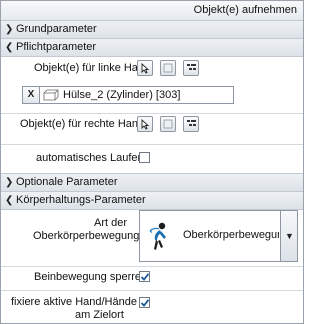 This screenshot has width=320, height=324. I want to click on auto-run-checkbox, so click(144, 157).